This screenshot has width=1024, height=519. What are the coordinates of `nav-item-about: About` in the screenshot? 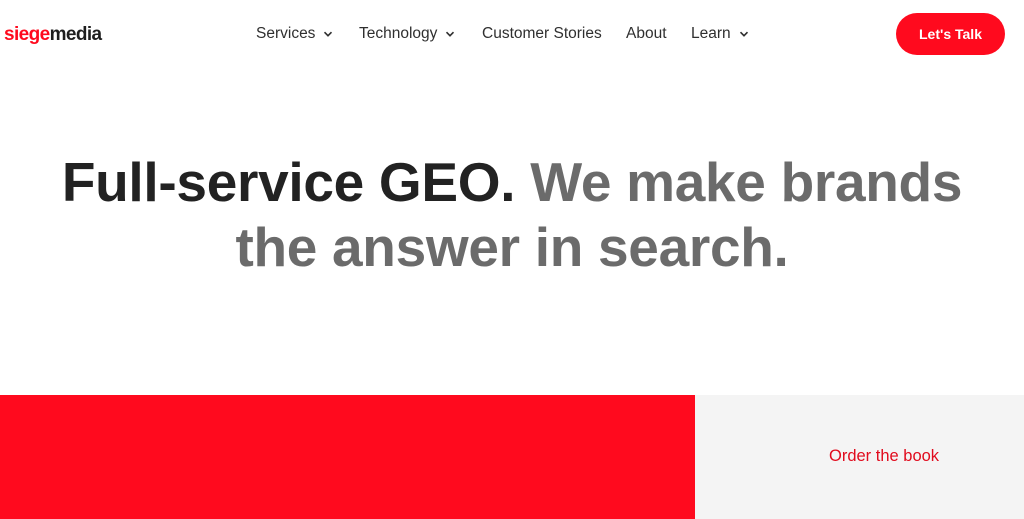 It's located at (646, 34).